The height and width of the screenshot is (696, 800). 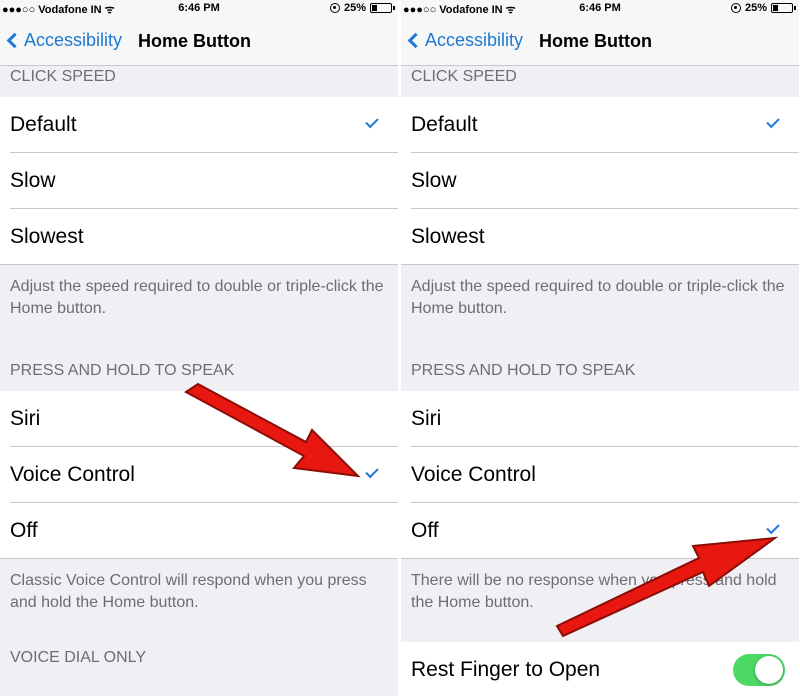 I want to click on rest-finger-label: Rest Finger to Open, so click(x=506, y=669).